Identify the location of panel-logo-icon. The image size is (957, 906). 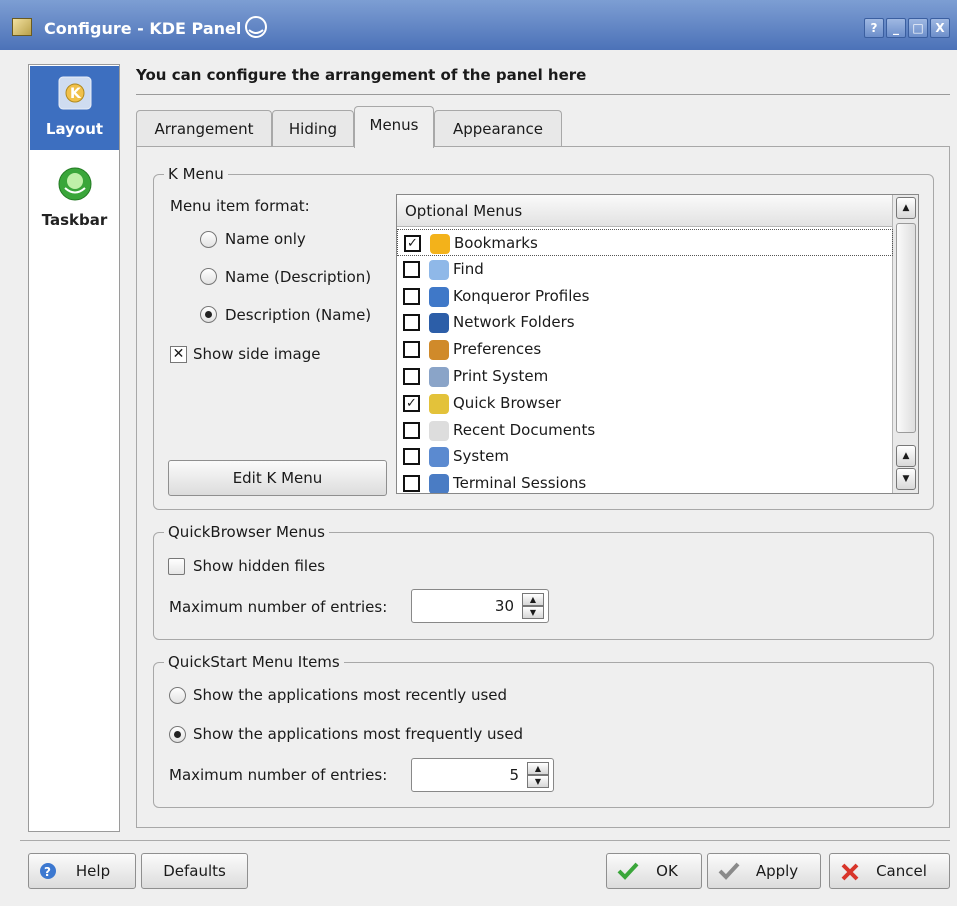
(256, 27).